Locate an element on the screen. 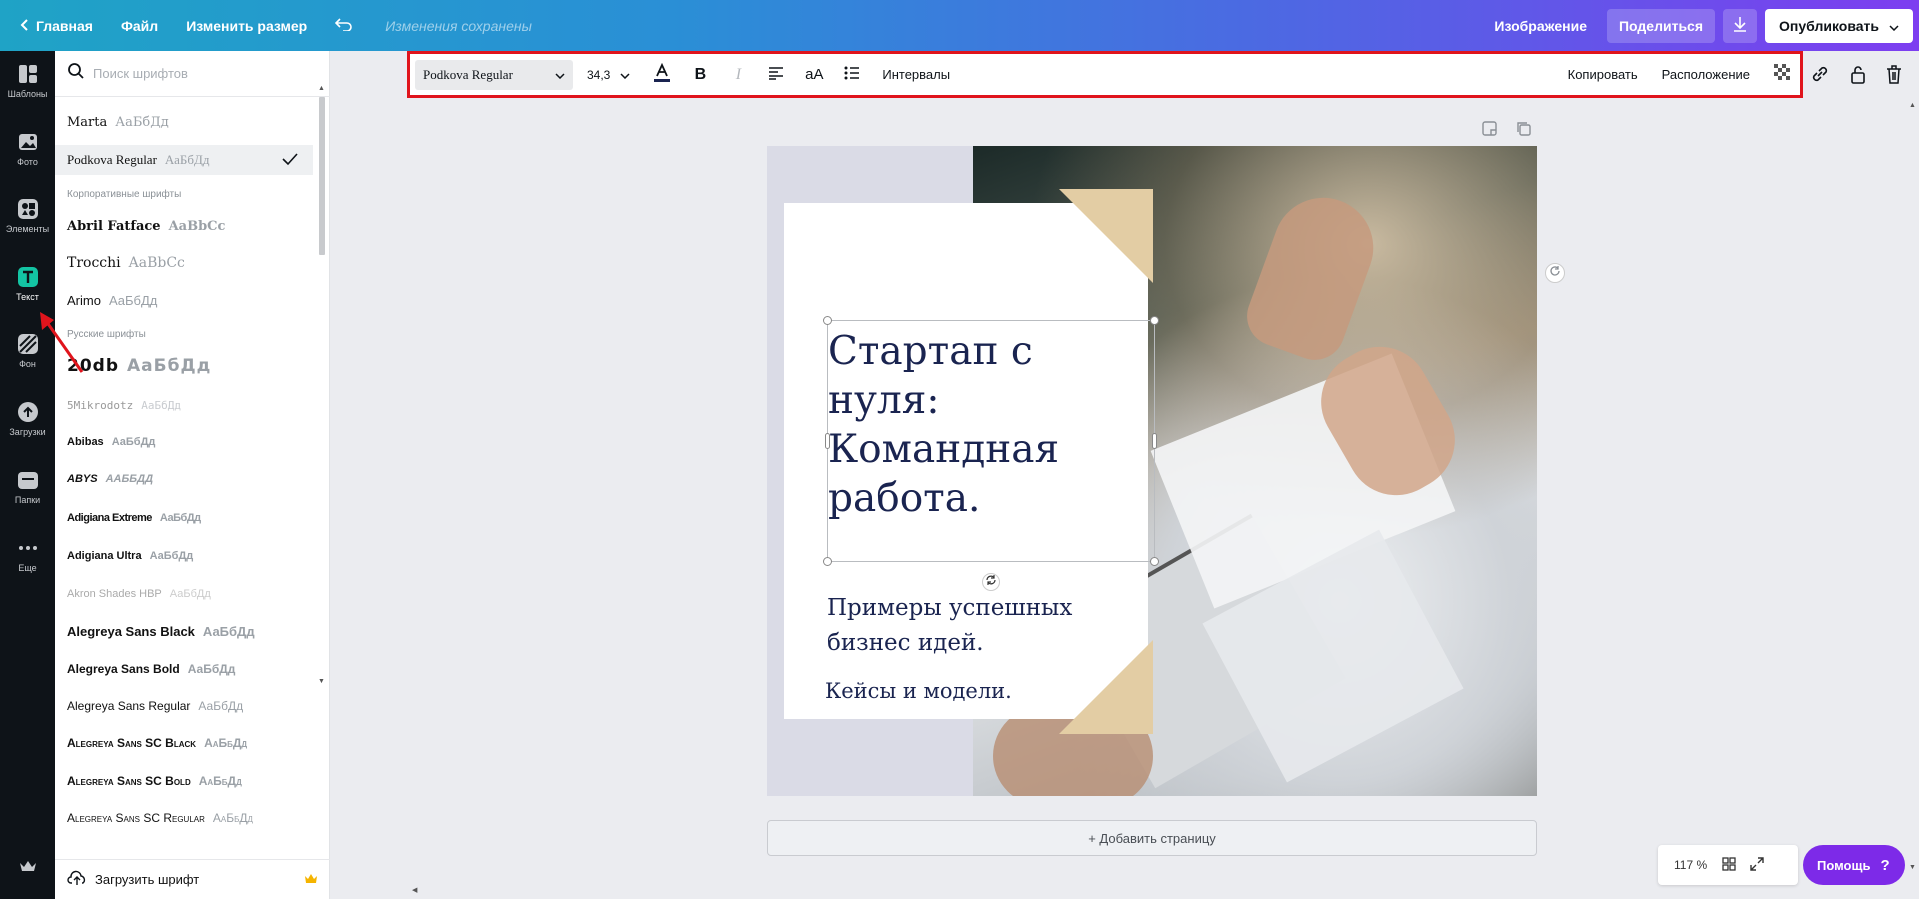 This screenshot has width=1919, height=899. hand-shape is located at coordinates (1313, 276).